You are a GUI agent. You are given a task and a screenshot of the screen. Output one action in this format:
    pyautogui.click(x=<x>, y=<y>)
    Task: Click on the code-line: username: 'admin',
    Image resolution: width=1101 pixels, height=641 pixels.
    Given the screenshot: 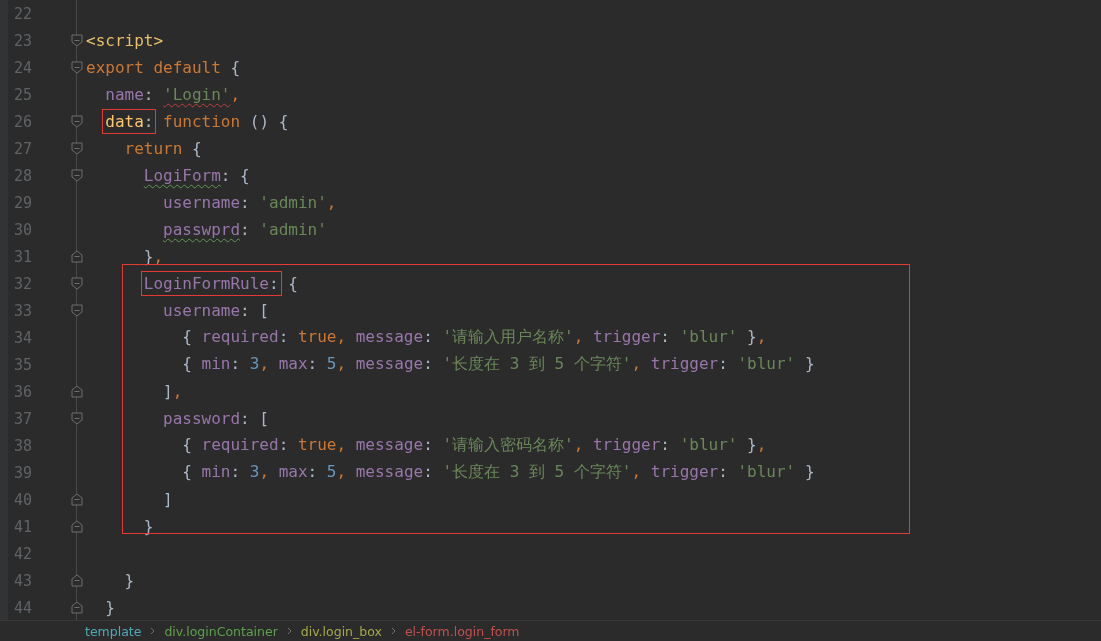 What is the action you would take?
    pyautogui.click(x=250, y=202)
    